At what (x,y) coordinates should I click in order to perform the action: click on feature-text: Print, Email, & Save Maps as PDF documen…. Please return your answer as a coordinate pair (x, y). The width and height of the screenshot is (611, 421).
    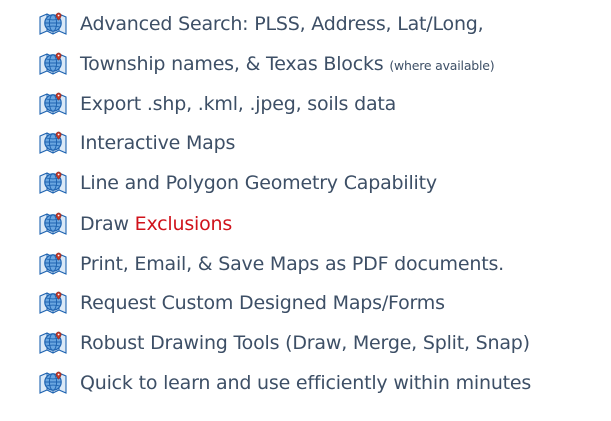
    Looking at the image, I should click on (292, 264).